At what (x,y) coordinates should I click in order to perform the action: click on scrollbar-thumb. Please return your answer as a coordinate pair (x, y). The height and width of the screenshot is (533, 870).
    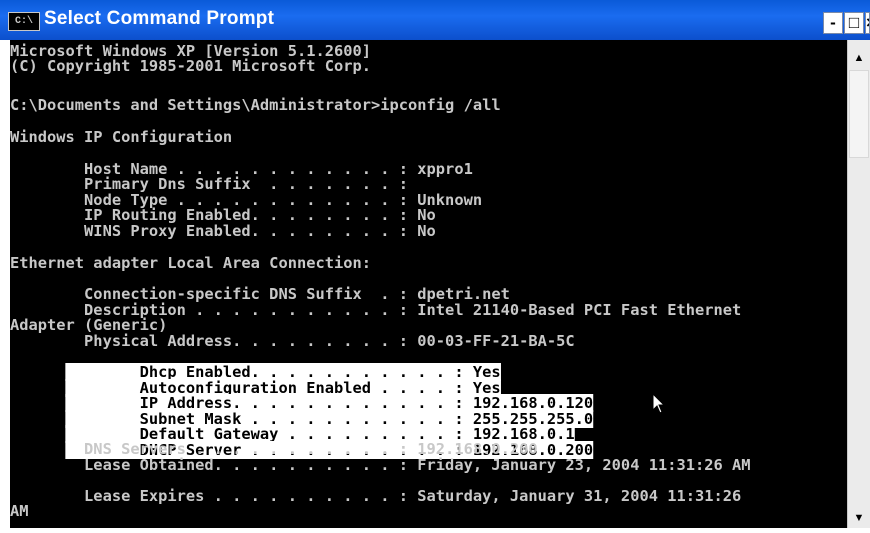
    Looking at the image, I should click on (859, 114).